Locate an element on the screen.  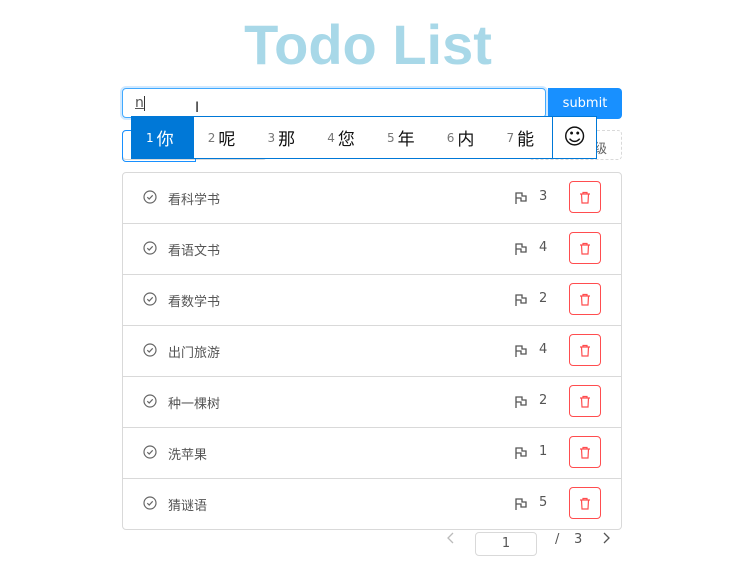
todo-text: 看科学书 is located at coordinates (194, 200).